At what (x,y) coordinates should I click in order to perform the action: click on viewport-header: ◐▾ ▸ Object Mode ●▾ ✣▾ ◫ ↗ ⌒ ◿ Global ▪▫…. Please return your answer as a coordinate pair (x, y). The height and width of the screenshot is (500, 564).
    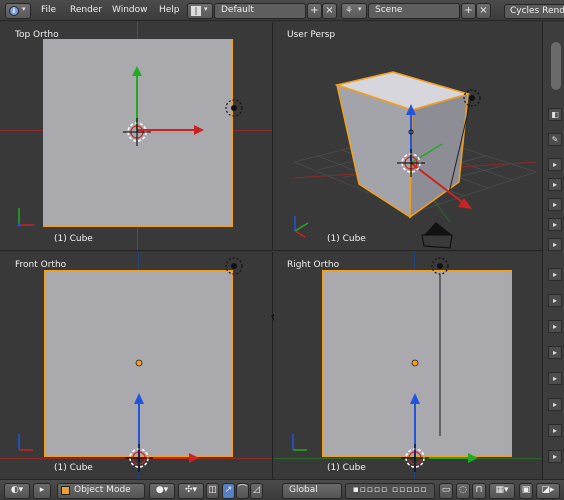
    Looking at the image, I should click on (282, 489).